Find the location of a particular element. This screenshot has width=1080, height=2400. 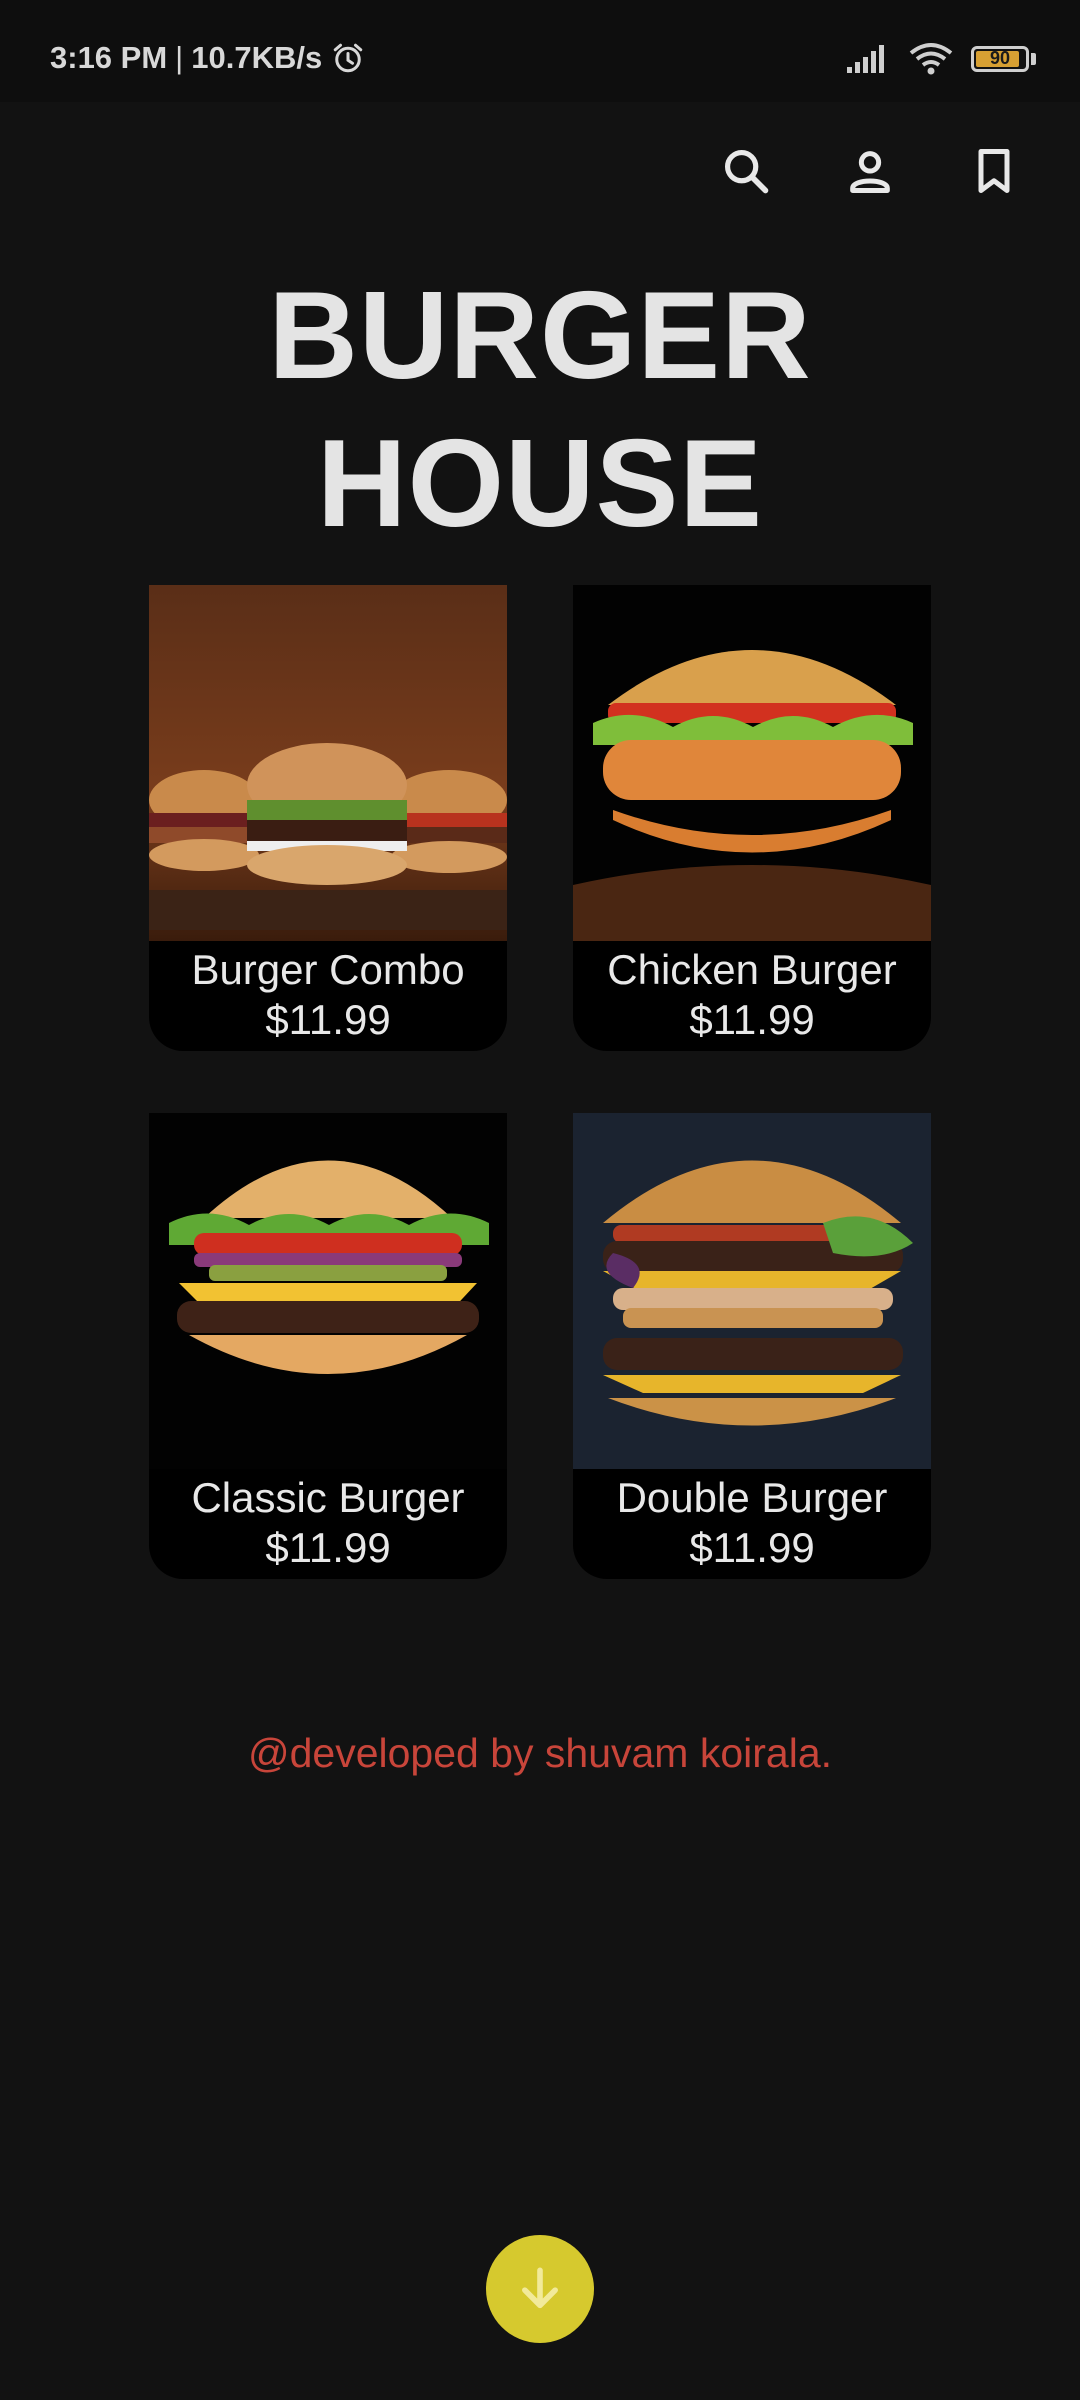

search-icon is located at coordinates (746, 171).